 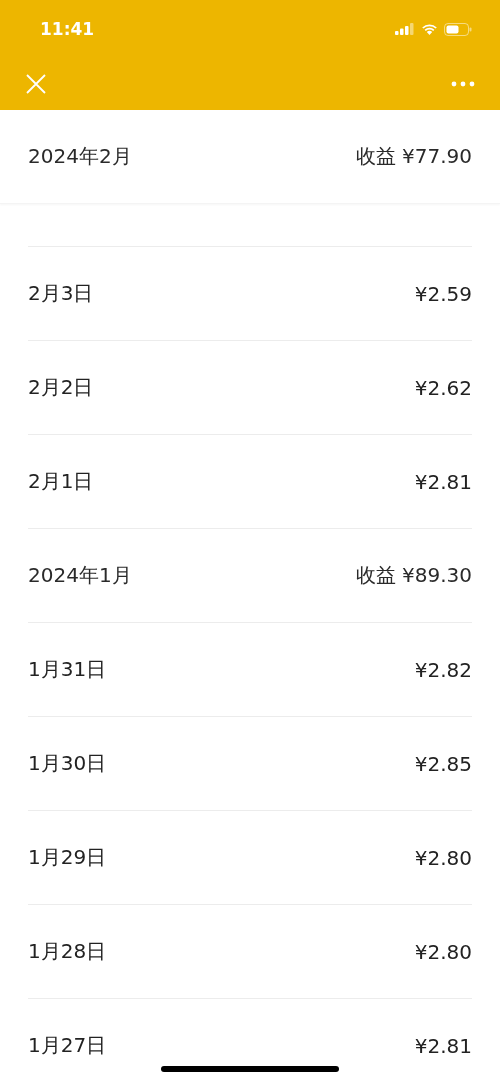 What do you see at coordinates (443, 293) in the screenshot?
I see `day-amount: ¥2.59` at bounding box center [443, 293].